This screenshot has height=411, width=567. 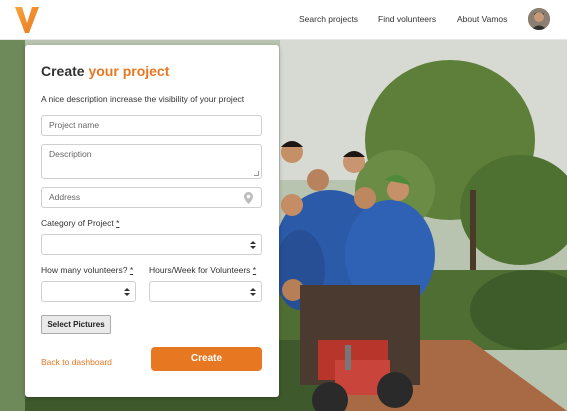 What do you see at coordinates (482, 19) in the screenshot?
I see `nav-about-vamos: About Vamos` at bounding box center [482, 19].